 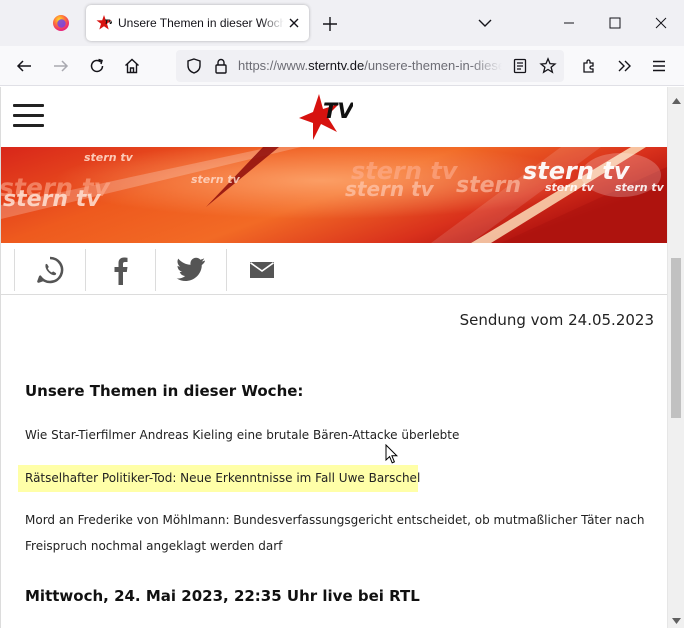 What do you see at coordinates (221, 66) in the screenshot?
I see `lock-icon` at bounding box center [221, 66].